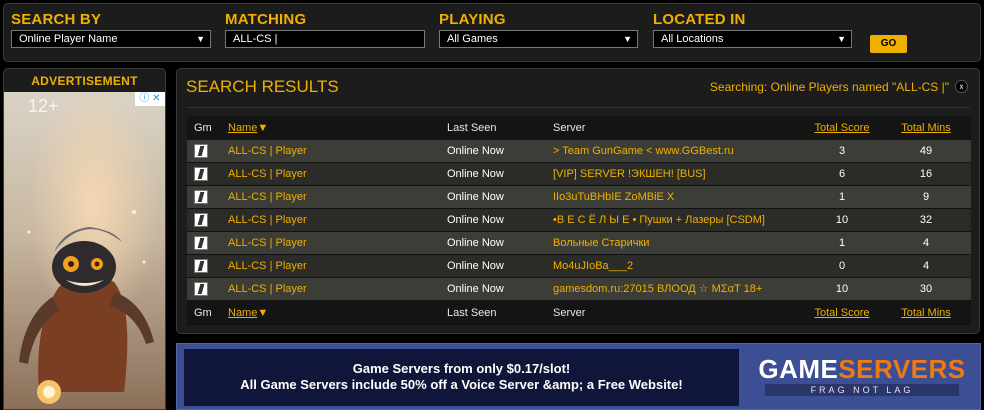 This screenshot has height=410, width=984. Describe the element at coordinates (926, 220) in the screenshot. I see `total-mins: 32` at that location.